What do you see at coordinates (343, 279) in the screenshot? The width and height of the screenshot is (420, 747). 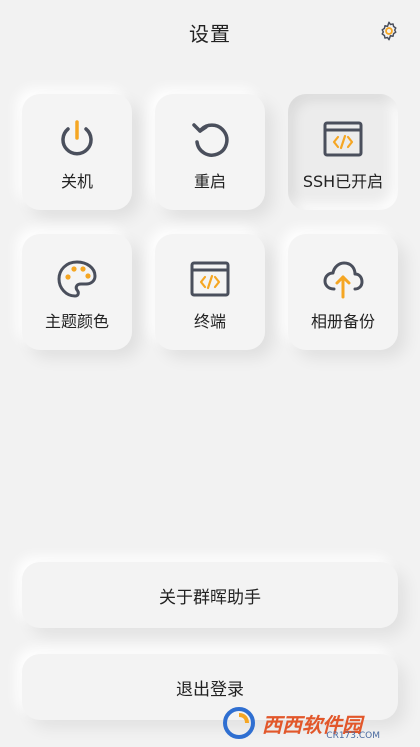 I see `cloud-upload-icon` at bounding box center [343, 279].